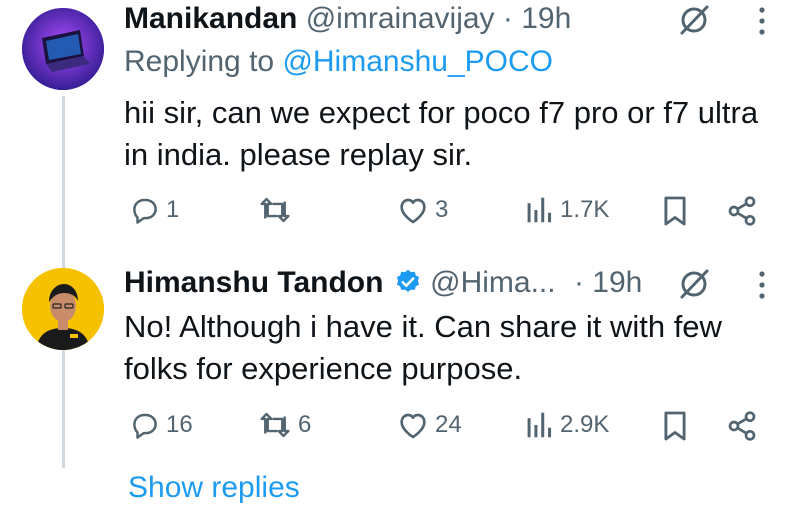 The width and height of the screenshot is (800, 506). I want to click on views-button: 2.9K, so click(567, 425).